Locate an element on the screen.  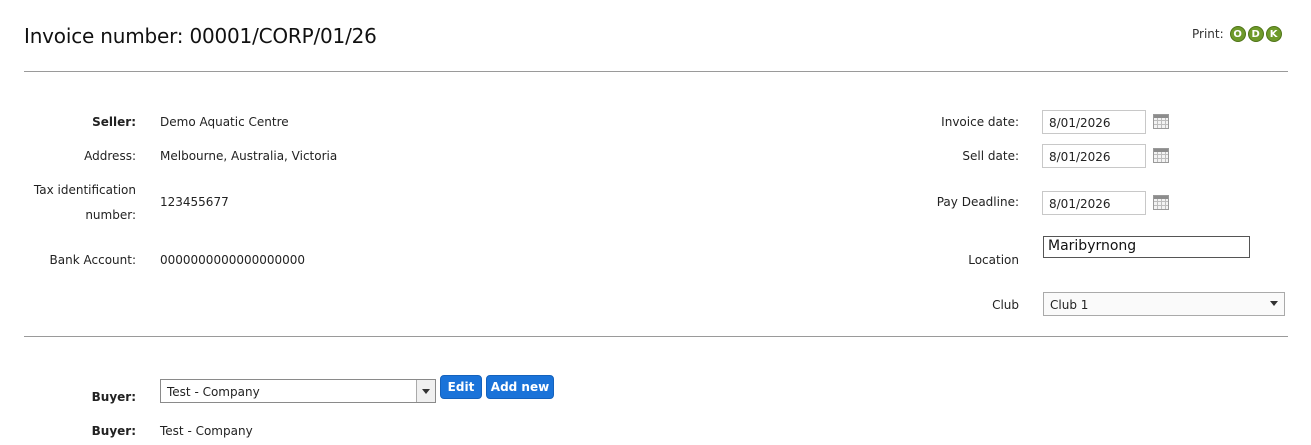
invoice-date-input: 8/01/2026 is located at coordinates (1094, 122).